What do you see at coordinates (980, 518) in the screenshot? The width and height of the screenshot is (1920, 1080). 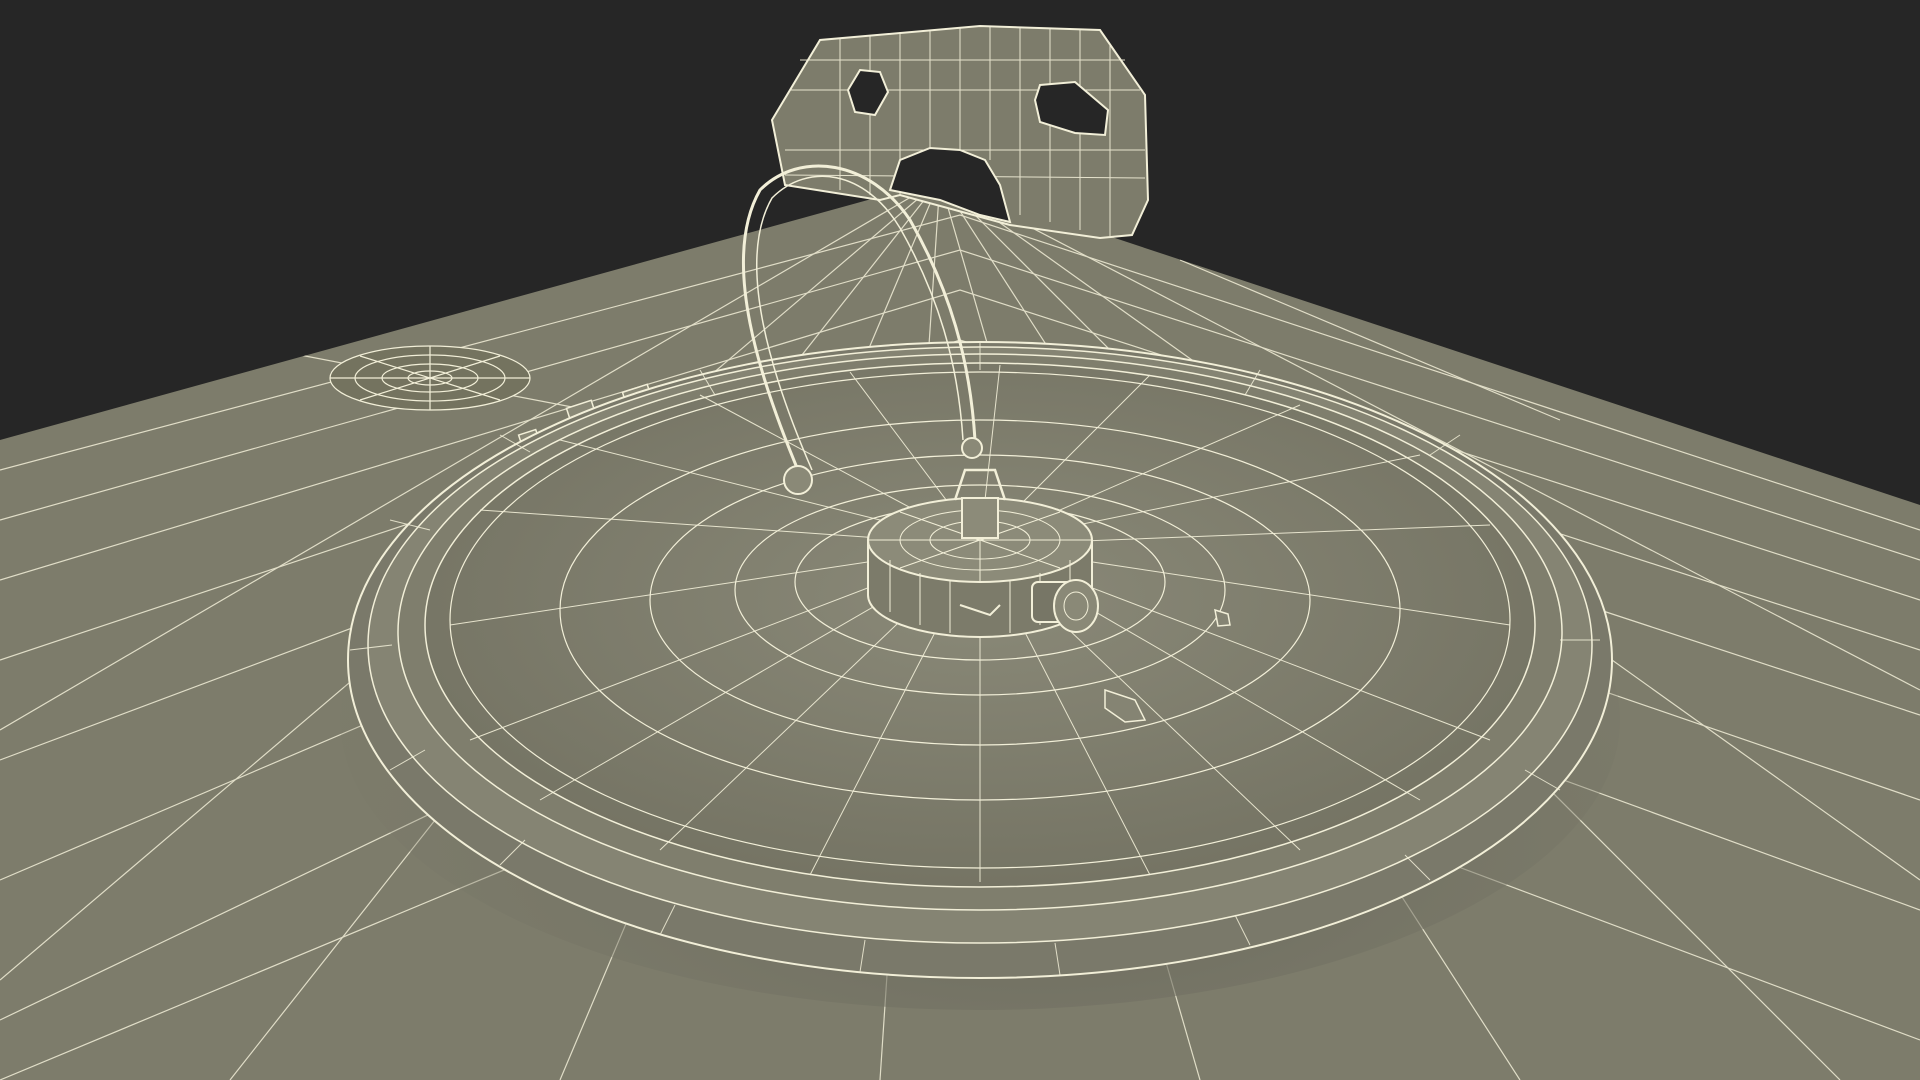 I see `hub-post` at bounding box center [980, 518].